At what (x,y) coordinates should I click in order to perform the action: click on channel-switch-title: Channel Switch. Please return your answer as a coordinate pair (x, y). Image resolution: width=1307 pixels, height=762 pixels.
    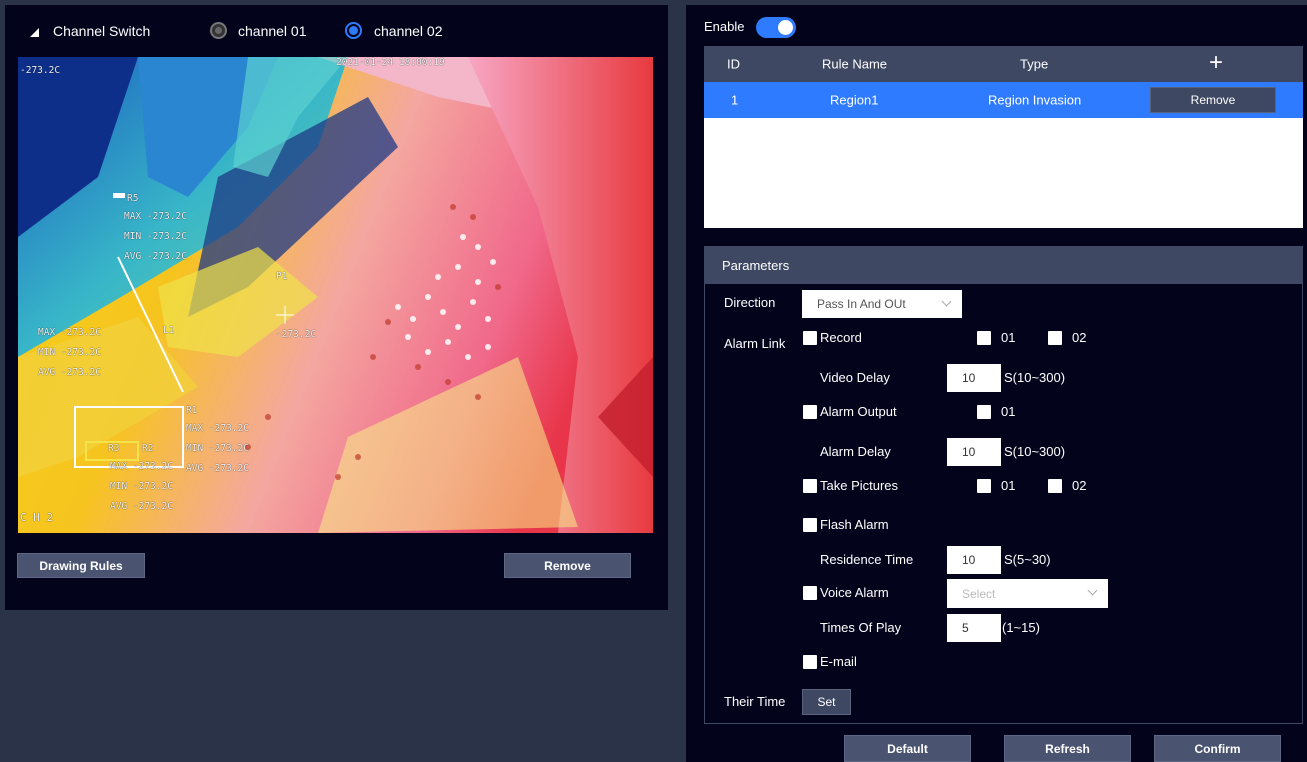
    Looking at the image, I should click on (102, 31).